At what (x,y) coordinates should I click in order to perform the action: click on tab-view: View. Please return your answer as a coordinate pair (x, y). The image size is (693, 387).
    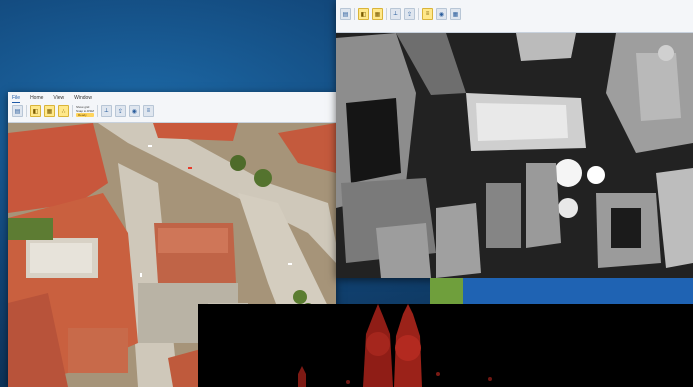
    Looking at the image, I should click on (58, 98).